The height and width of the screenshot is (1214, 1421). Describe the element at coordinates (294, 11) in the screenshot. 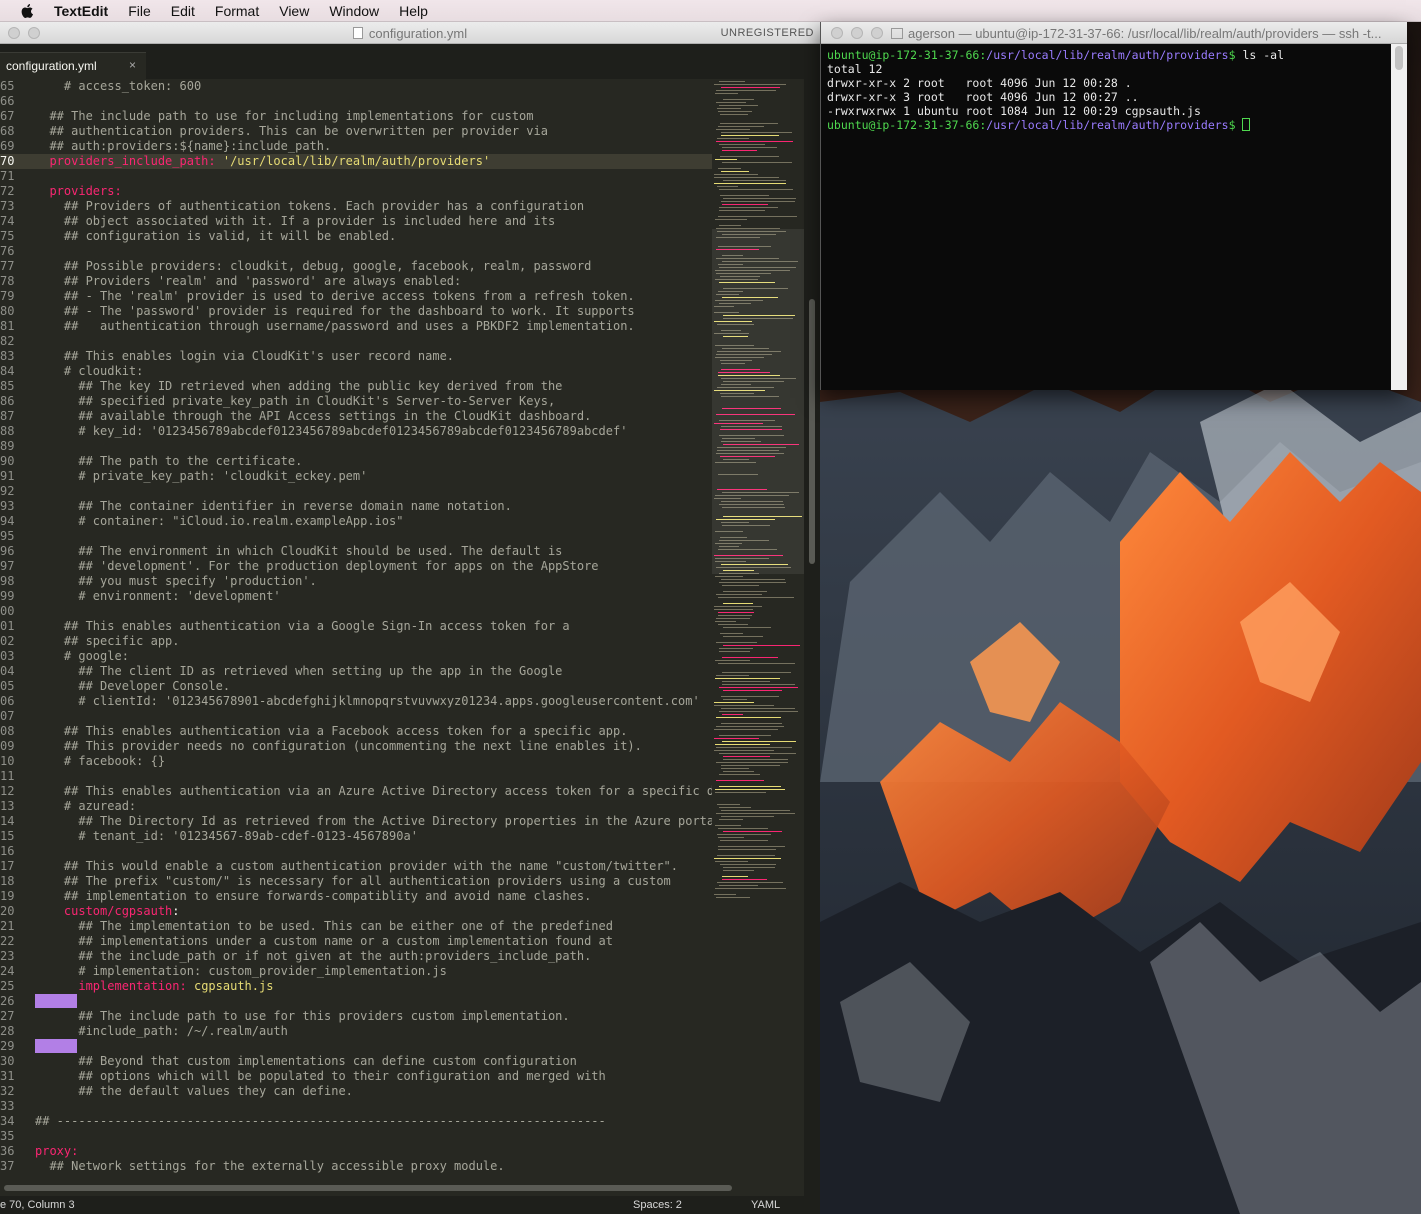

I see `menu-view: View` at that location.